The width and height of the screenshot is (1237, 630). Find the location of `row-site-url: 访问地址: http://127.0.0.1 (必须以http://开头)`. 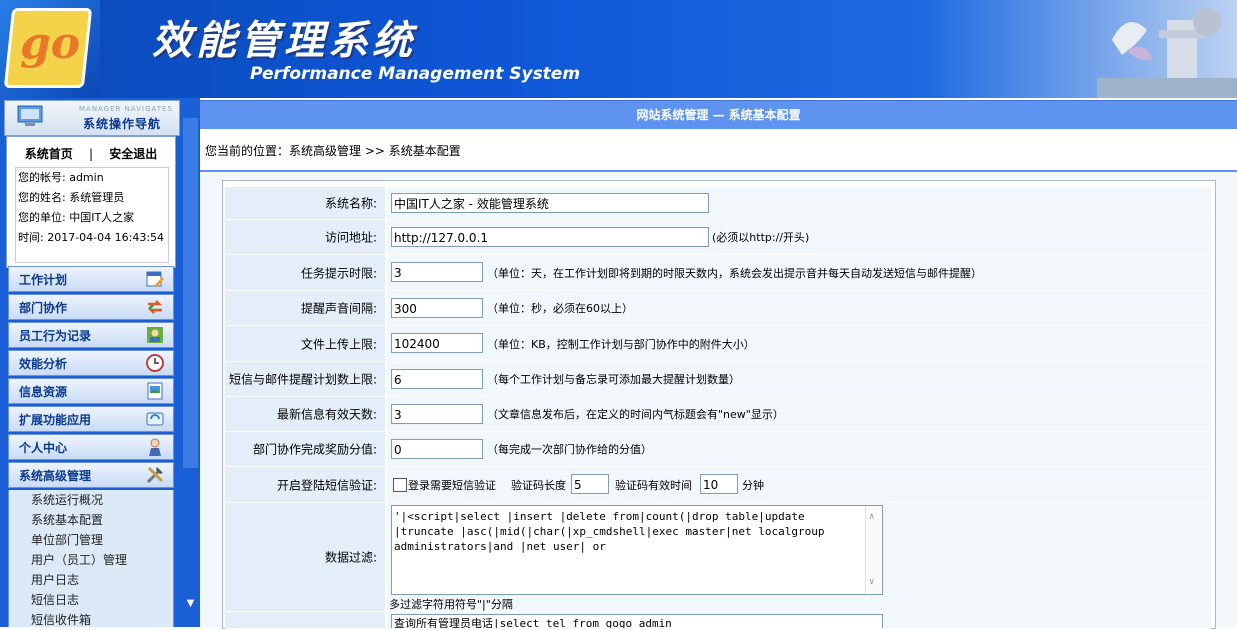

row-site-url: 访问地址: http://127.0.0.1 (必须以http://开头) is located at coordinates (718, 237).